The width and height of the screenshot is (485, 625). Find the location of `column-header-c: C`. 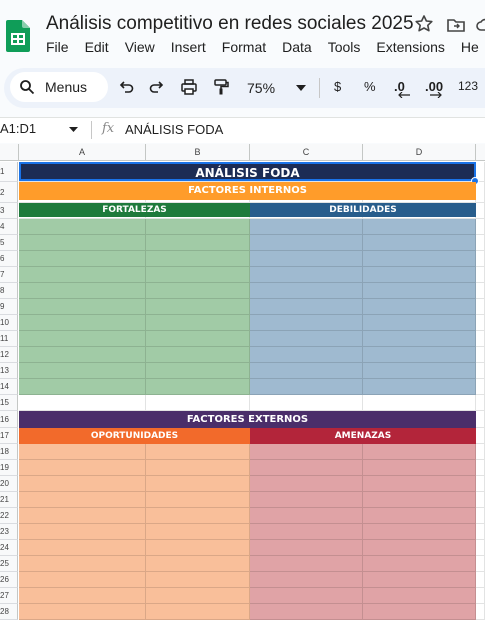

column-header-c: C is located at coordinates (306, 152).